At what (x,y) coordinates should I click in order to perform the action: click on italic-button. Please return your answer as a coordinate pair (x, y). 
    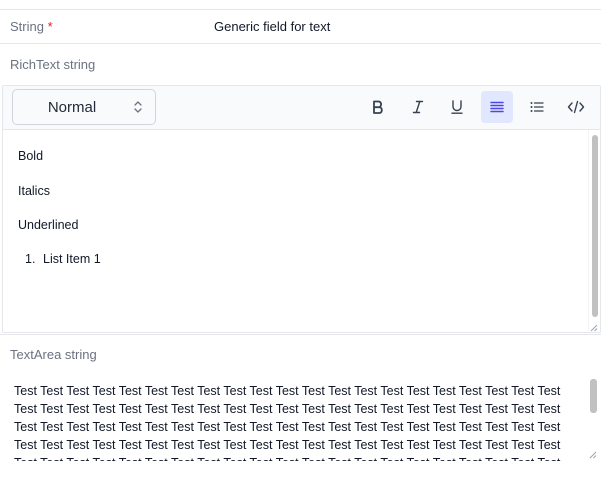
    Looking at the image, I should click on (418, 107).